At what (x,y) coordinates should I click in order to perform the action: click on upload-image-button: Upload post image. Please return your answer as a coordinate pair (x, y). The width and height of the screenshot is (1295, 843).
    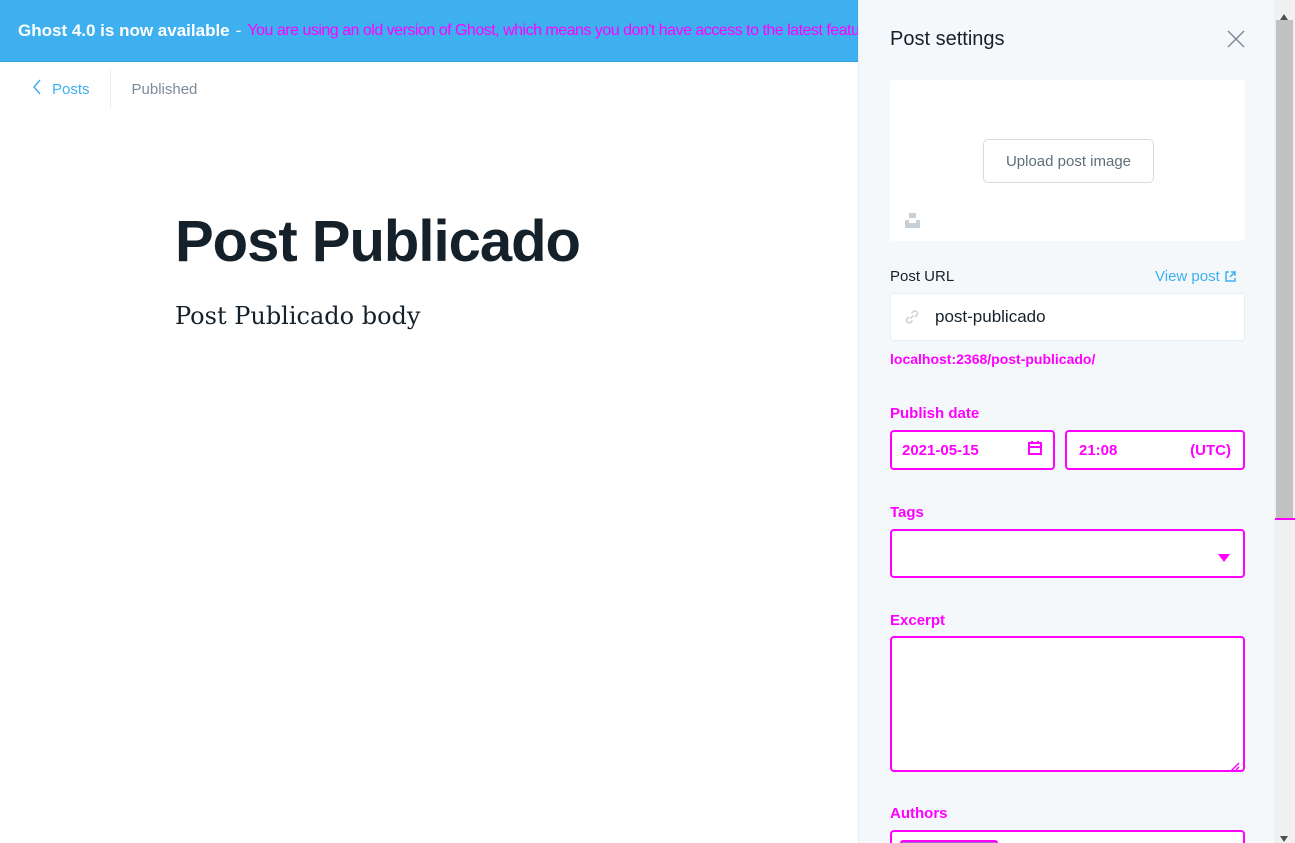
    Looking at the image, I should click on (1068, 161).